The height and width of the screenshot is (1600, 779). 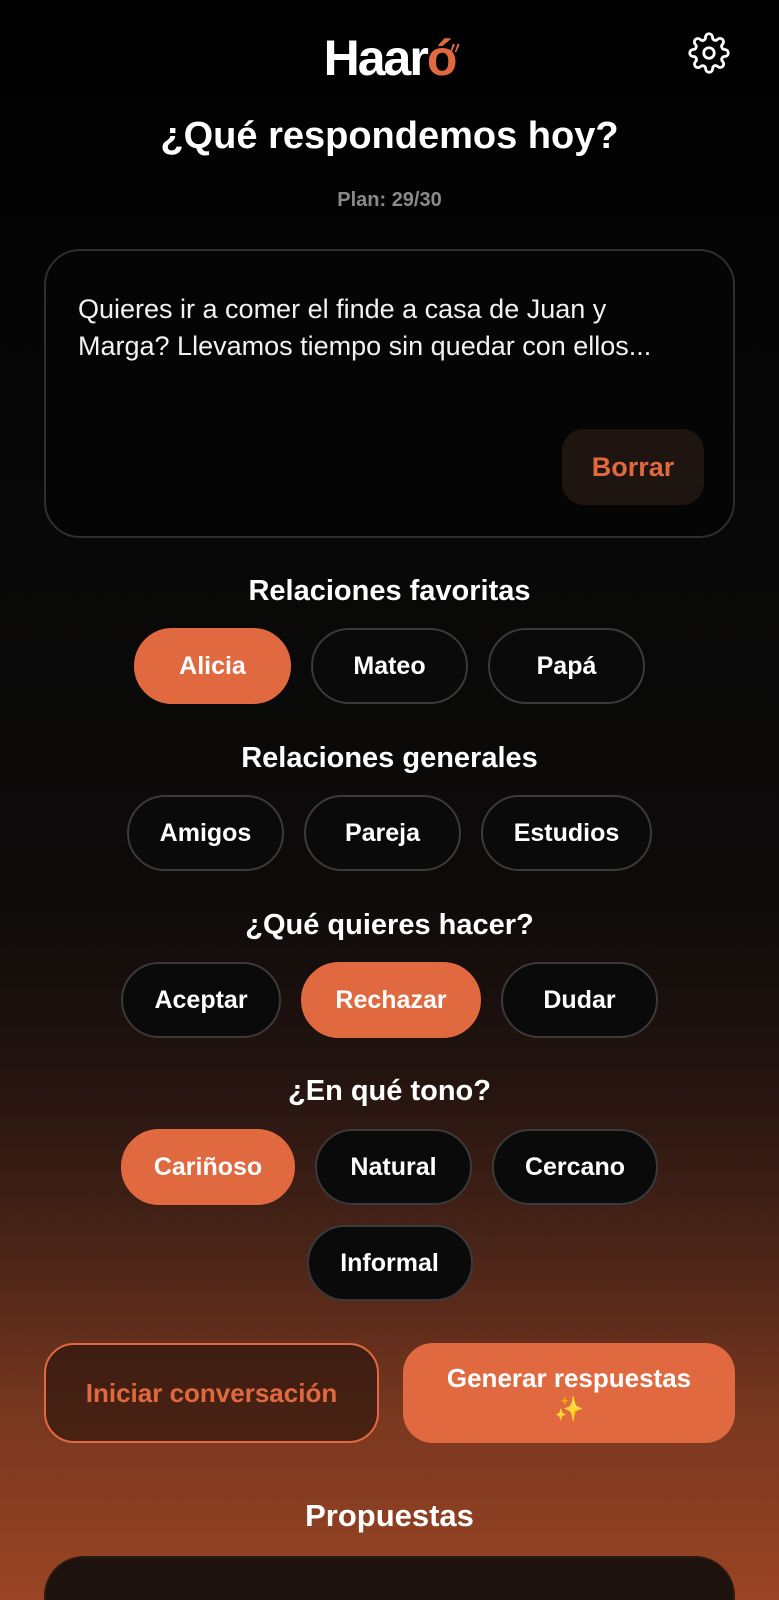 I want to click on gear-icon, so click(x=709, y=53).